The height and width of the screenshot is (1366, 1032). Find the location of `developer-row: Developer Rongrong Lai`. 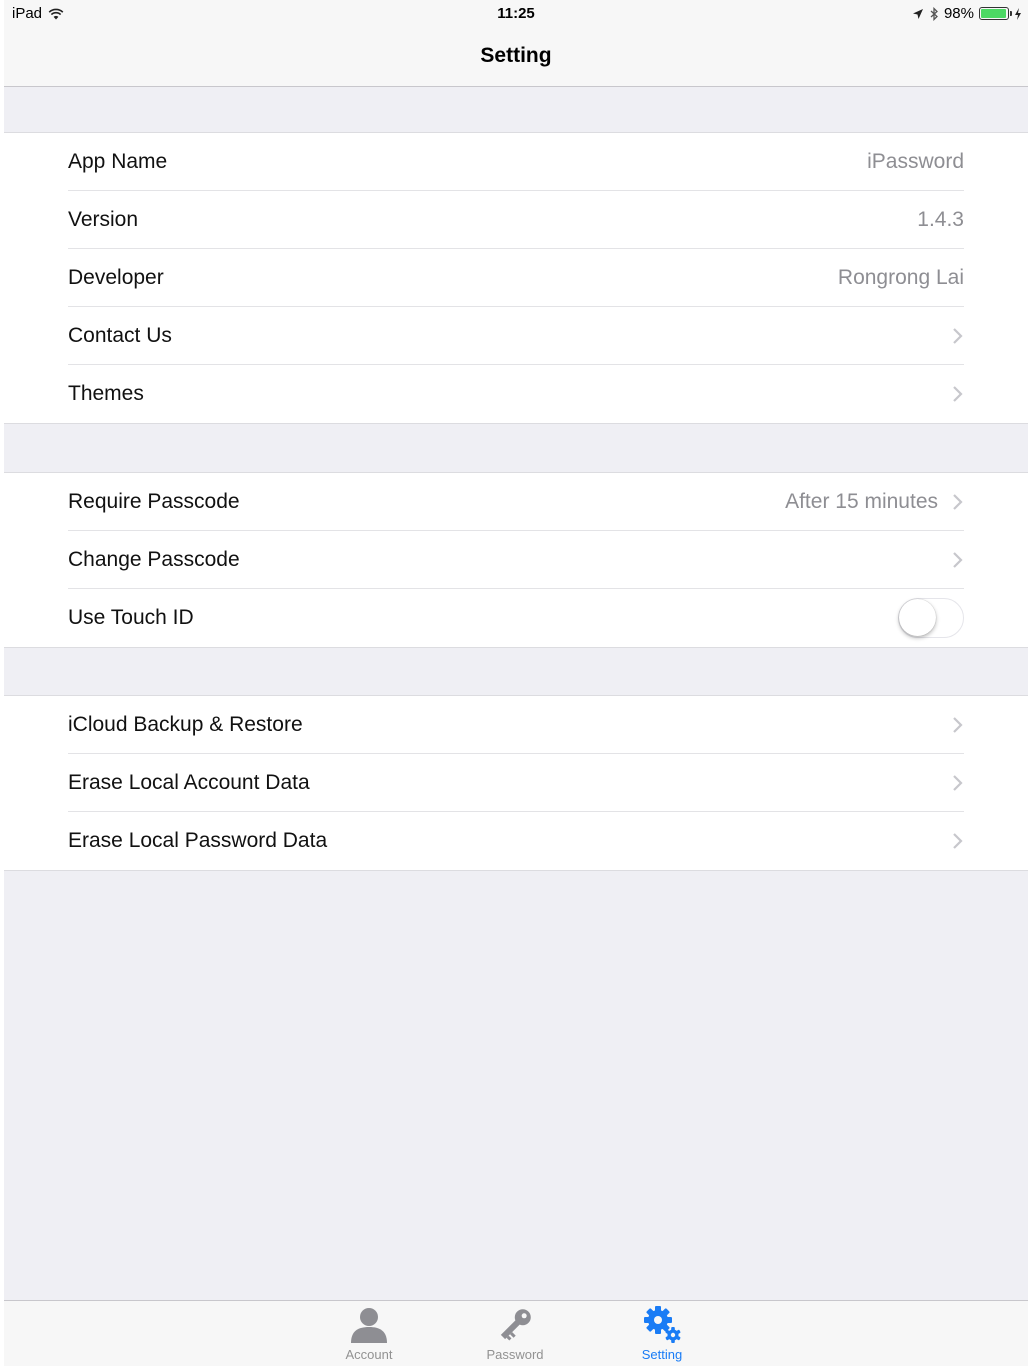

developer-row: Developer Rongrong Lai is located at coordinates (516, 278).